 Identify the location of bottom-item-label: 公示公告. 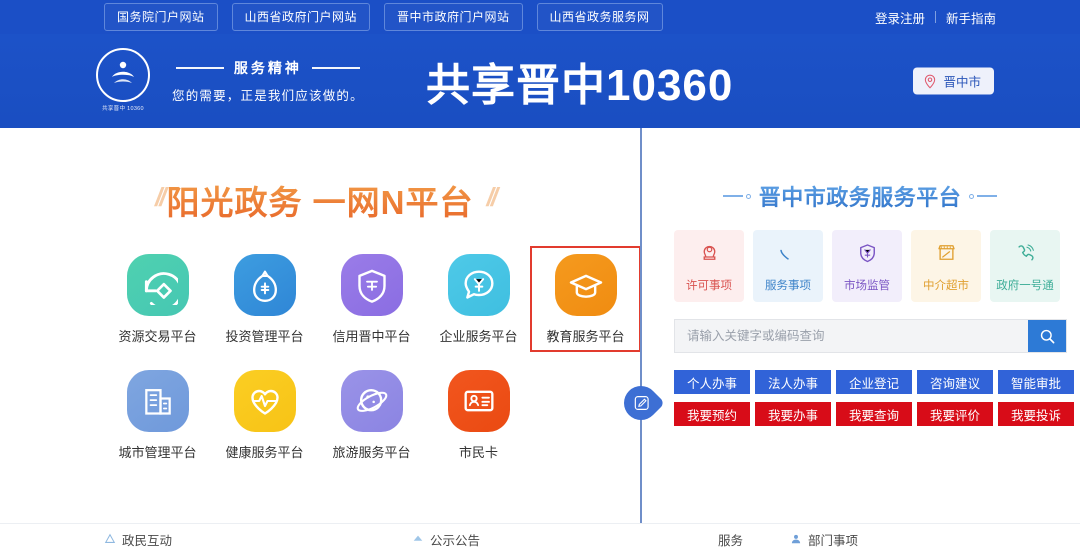
(455, 540).